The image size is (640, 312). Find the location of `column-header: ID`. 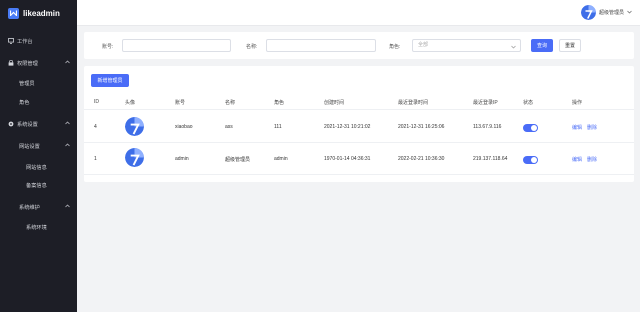

column-header: ID is located at coordinates (96, 102).